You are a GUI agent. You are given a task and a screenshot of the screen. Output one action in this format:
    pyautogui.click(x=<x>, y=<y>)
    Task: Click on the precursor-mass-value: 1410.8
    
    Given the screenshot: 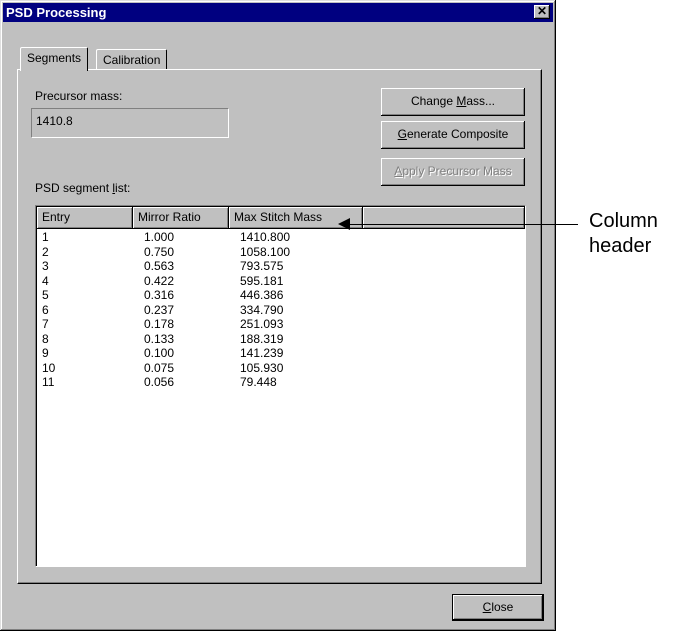 What is the action you would take?
    pyautogui.click(x=54, y=121)
    